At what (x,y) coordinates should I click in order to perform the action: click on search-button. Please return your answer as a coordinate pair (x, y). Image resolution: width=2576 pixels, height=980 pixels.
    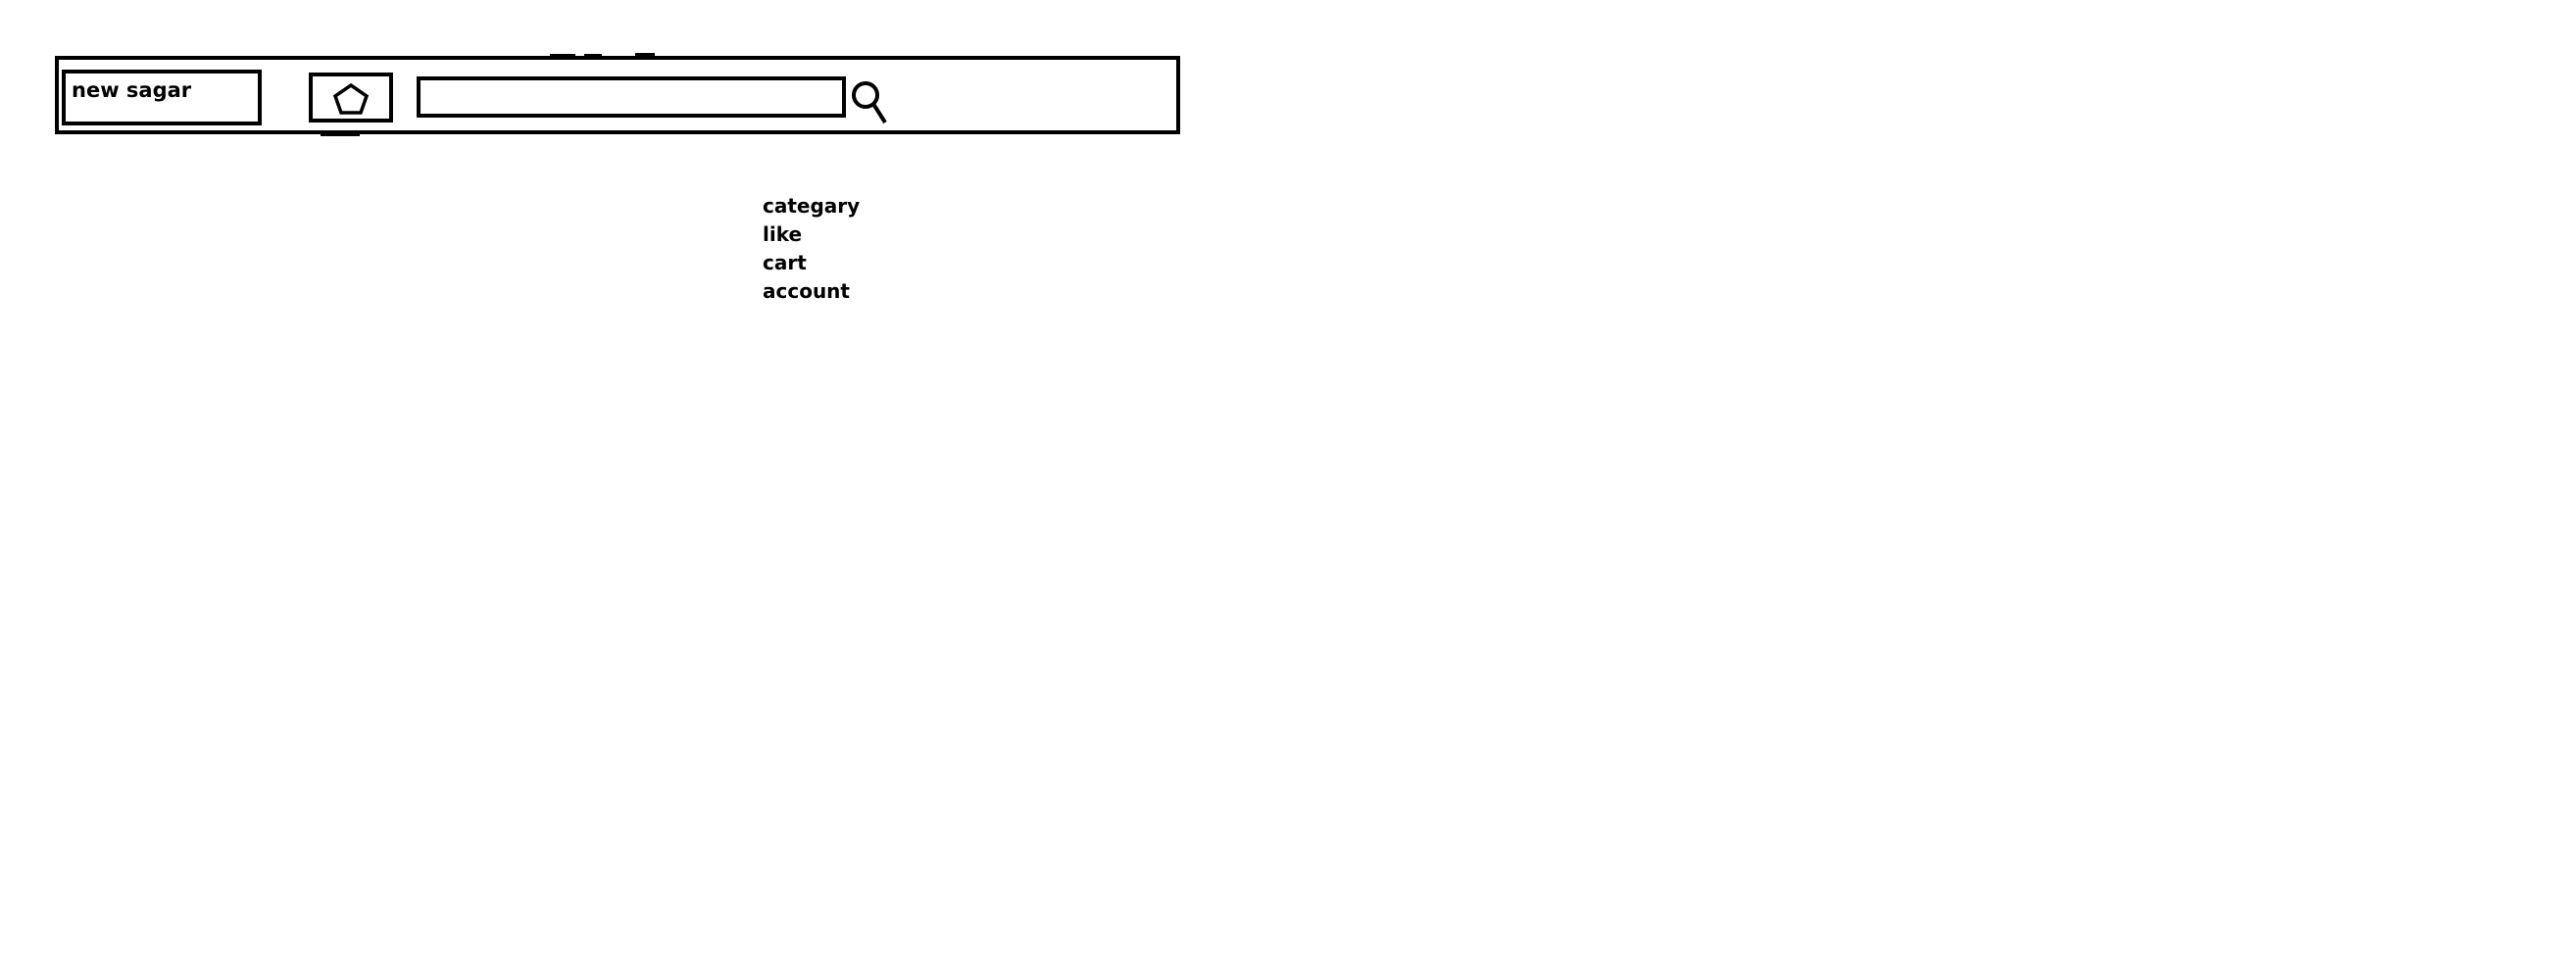
    Looking at the image, I should click on (870, 103).